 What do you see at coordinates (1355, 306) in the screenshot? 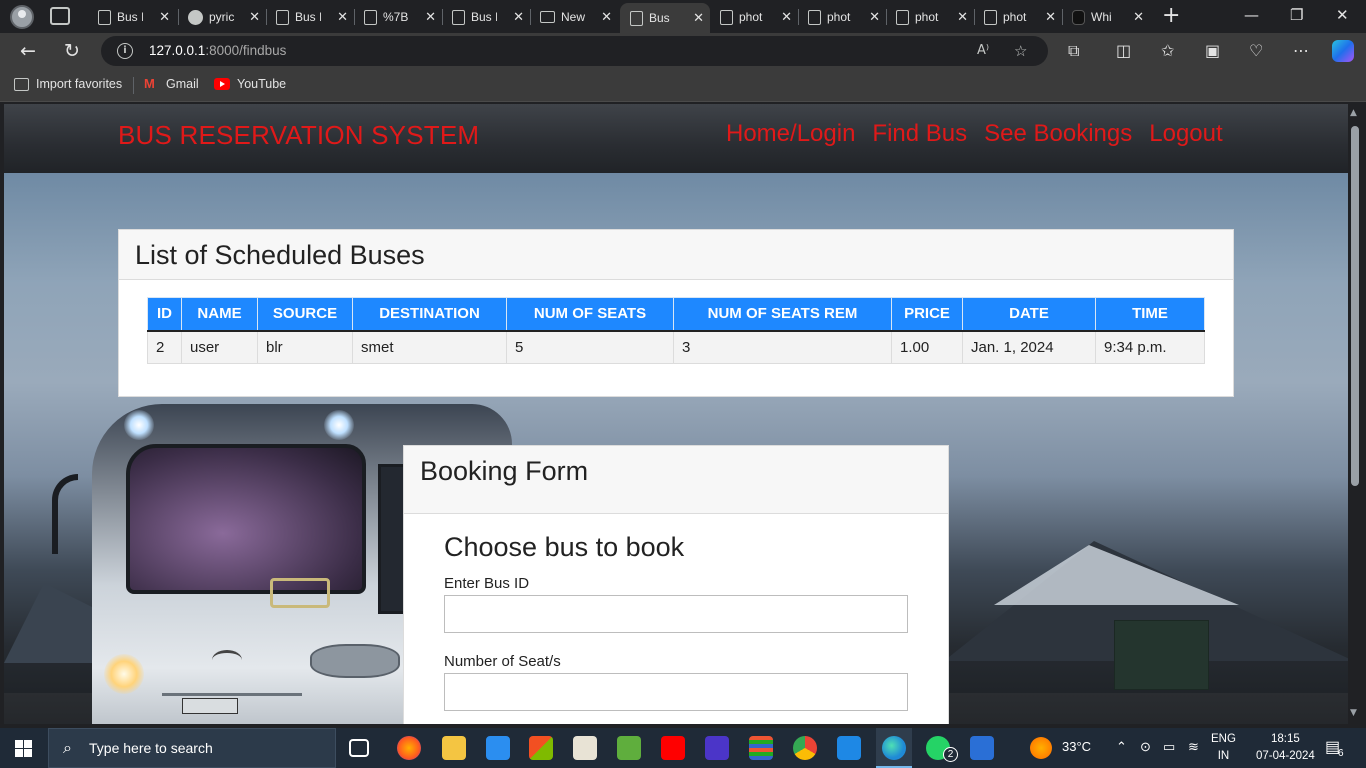
I see `scrollbar-thumb` at bounding box center [1355, 306].